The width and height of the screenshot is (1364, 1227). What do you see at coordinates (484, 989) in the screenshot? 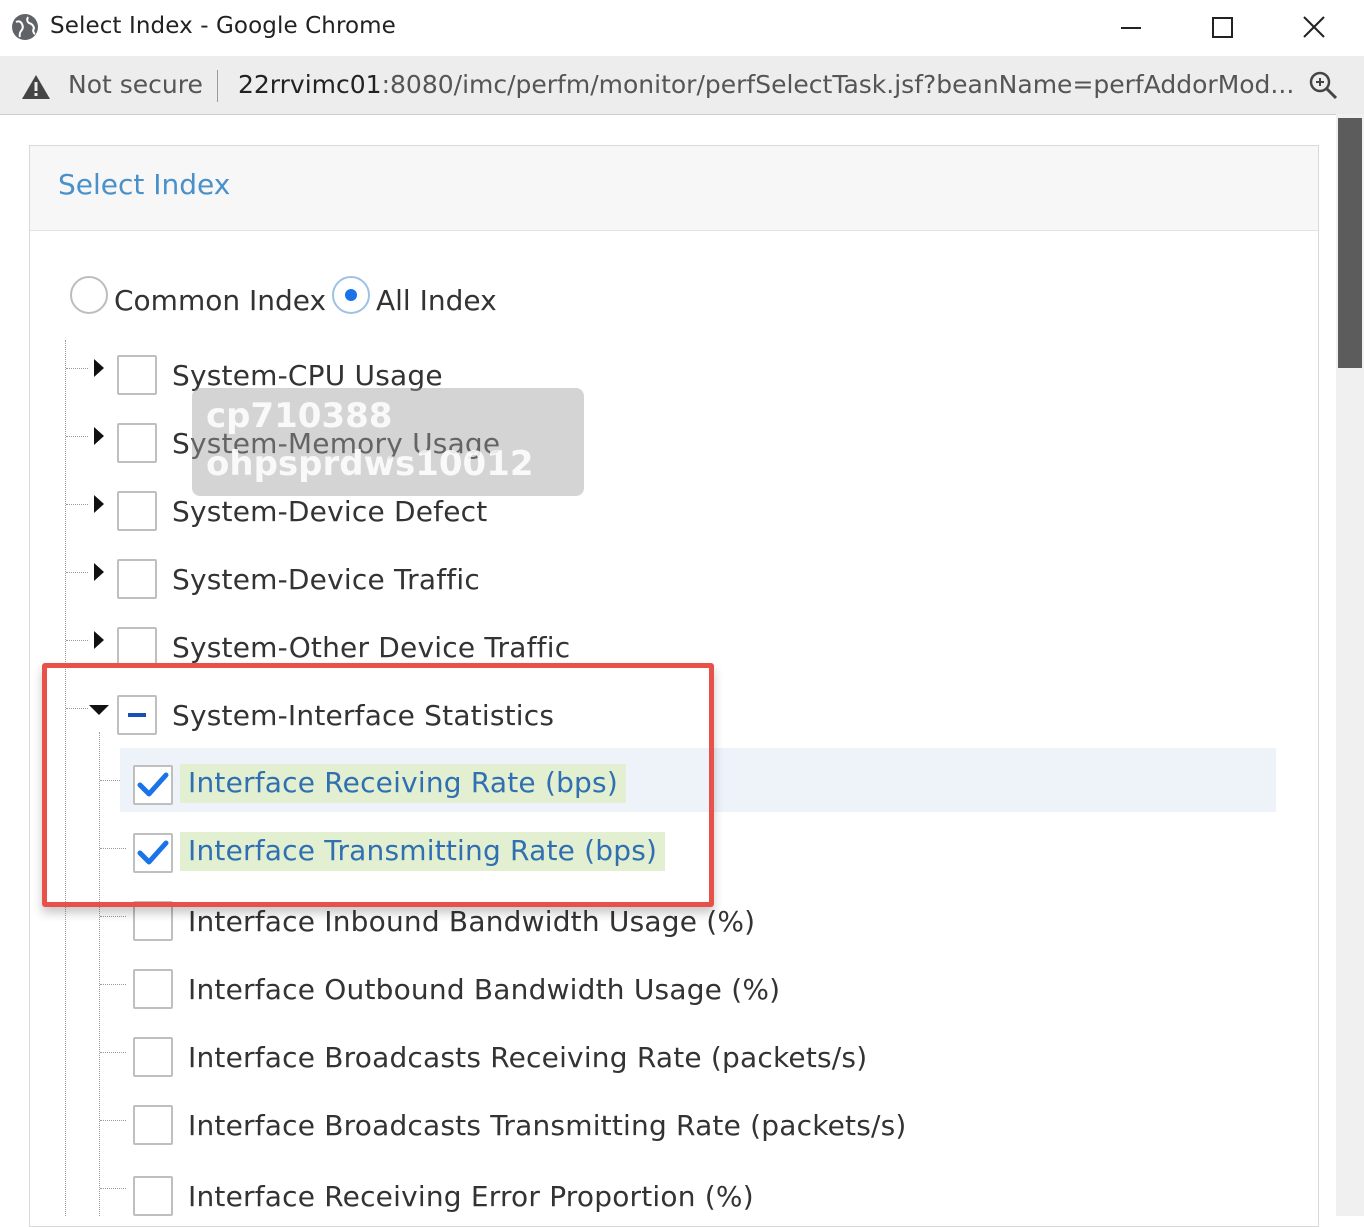
I see `tree-child-label: Interface Outbound Bandwidth Usage (%)` at bounding box center [484, 989].